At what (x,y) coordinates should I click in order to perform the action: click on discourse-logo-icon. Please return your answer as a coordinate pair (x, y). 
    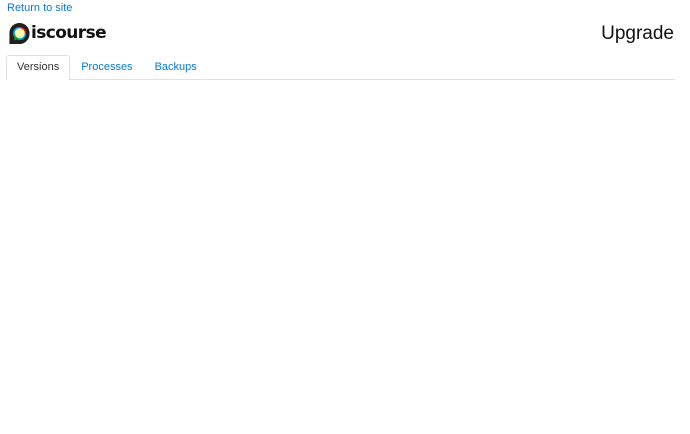
    Looking at the image, I should click on (19, 33).